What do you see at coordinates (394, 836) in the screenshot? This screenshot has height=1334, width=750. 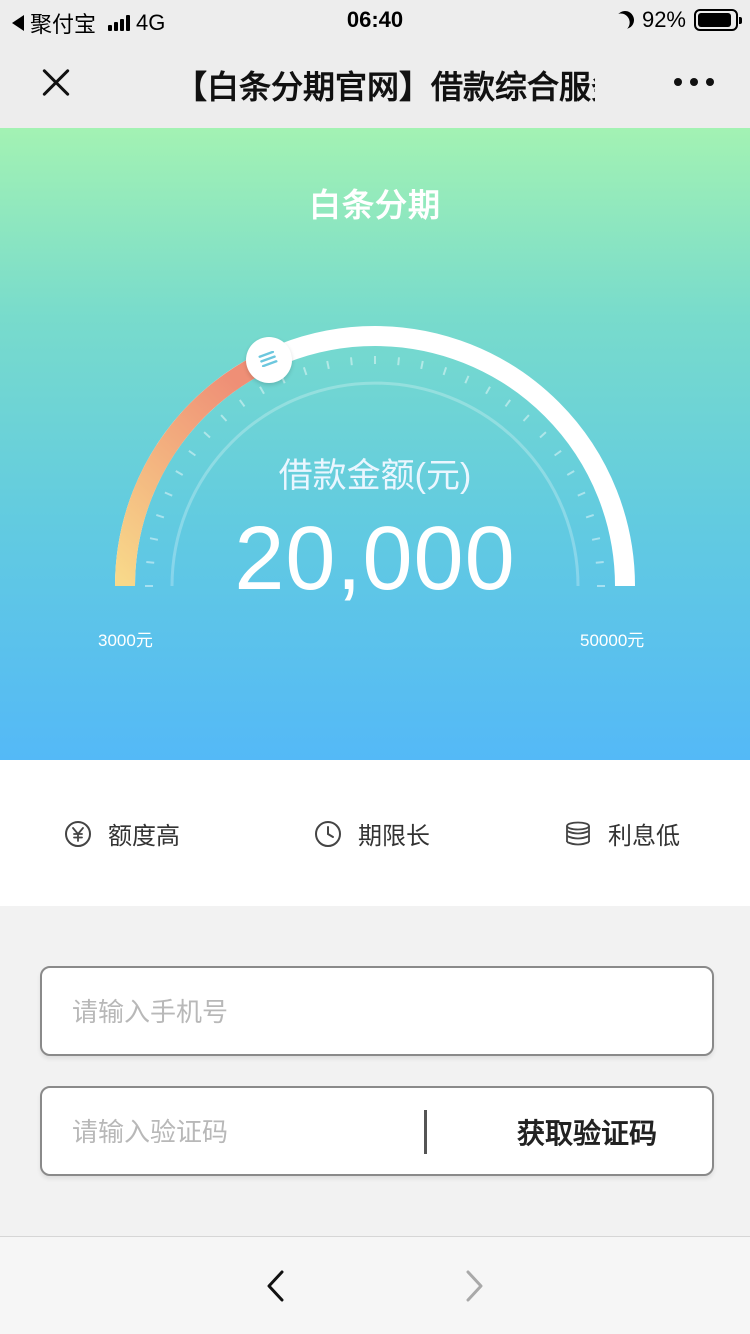 I see `feature-label: 期限长` at bounding box center [394, 836].